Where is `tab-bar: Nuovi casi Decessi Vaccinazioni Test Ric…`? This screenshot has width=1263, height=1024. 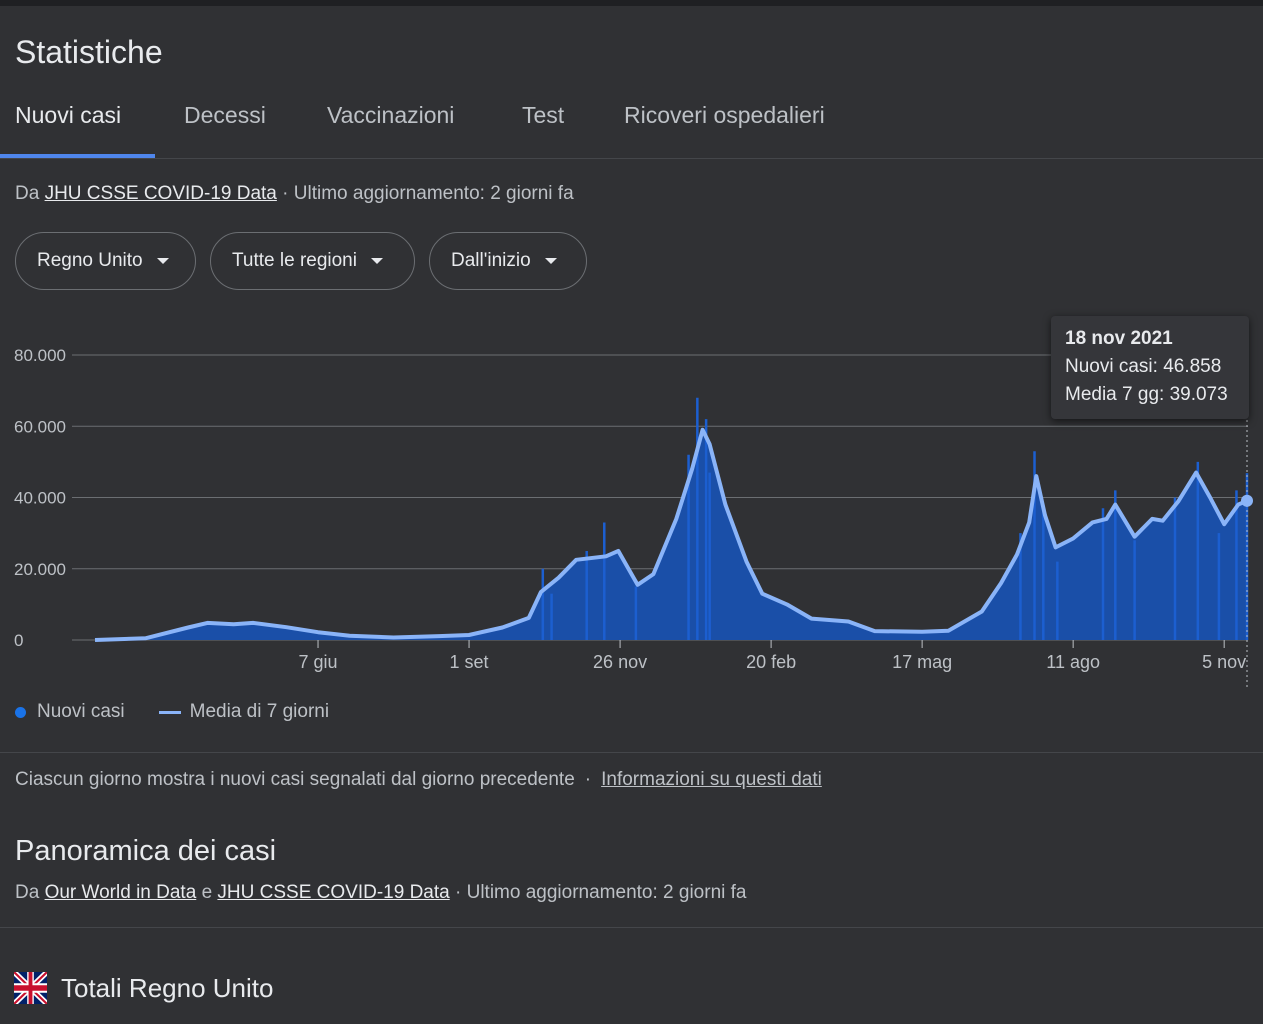 tab-bar: Nuovi casi Decessi Vaccinazioni Test Ric… is located at coordinates (631, 127).